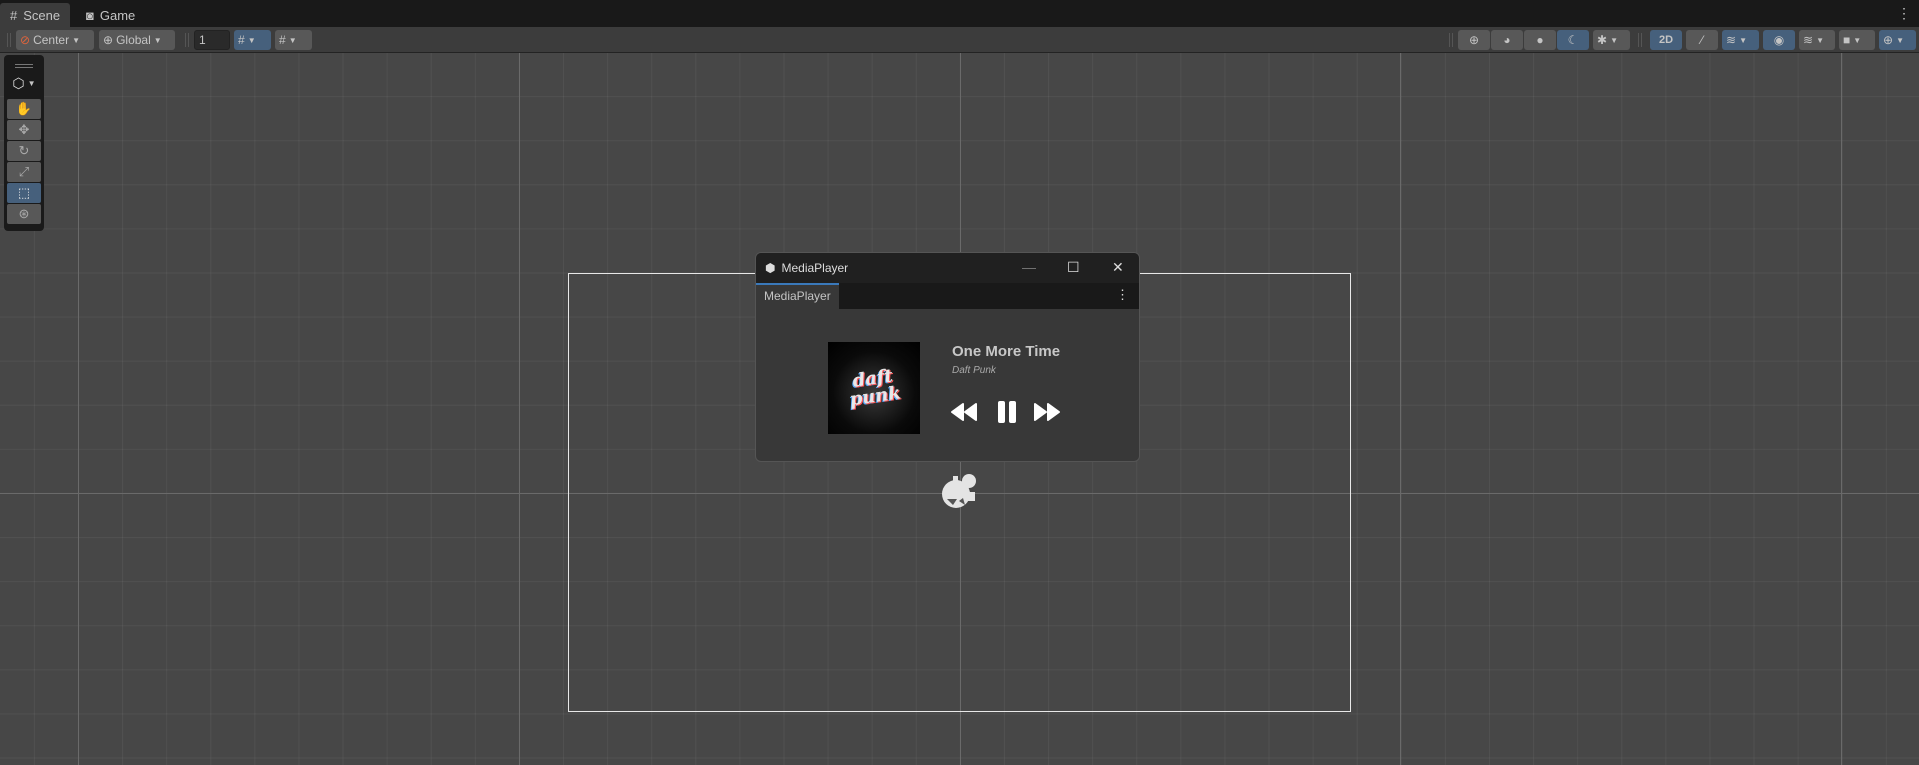  Describe the element at coordinates (1029, 267) in the screenshot. I see `minimize-button: —` at that location.